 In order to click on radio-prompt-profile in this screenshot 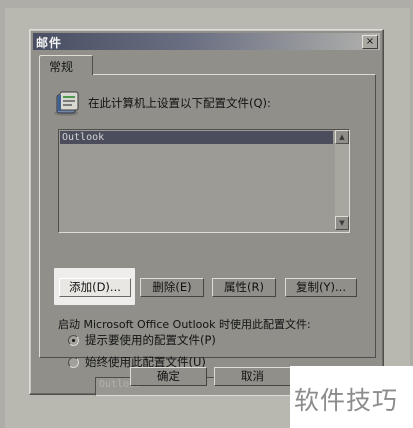, I will do `click(73, 340)`.